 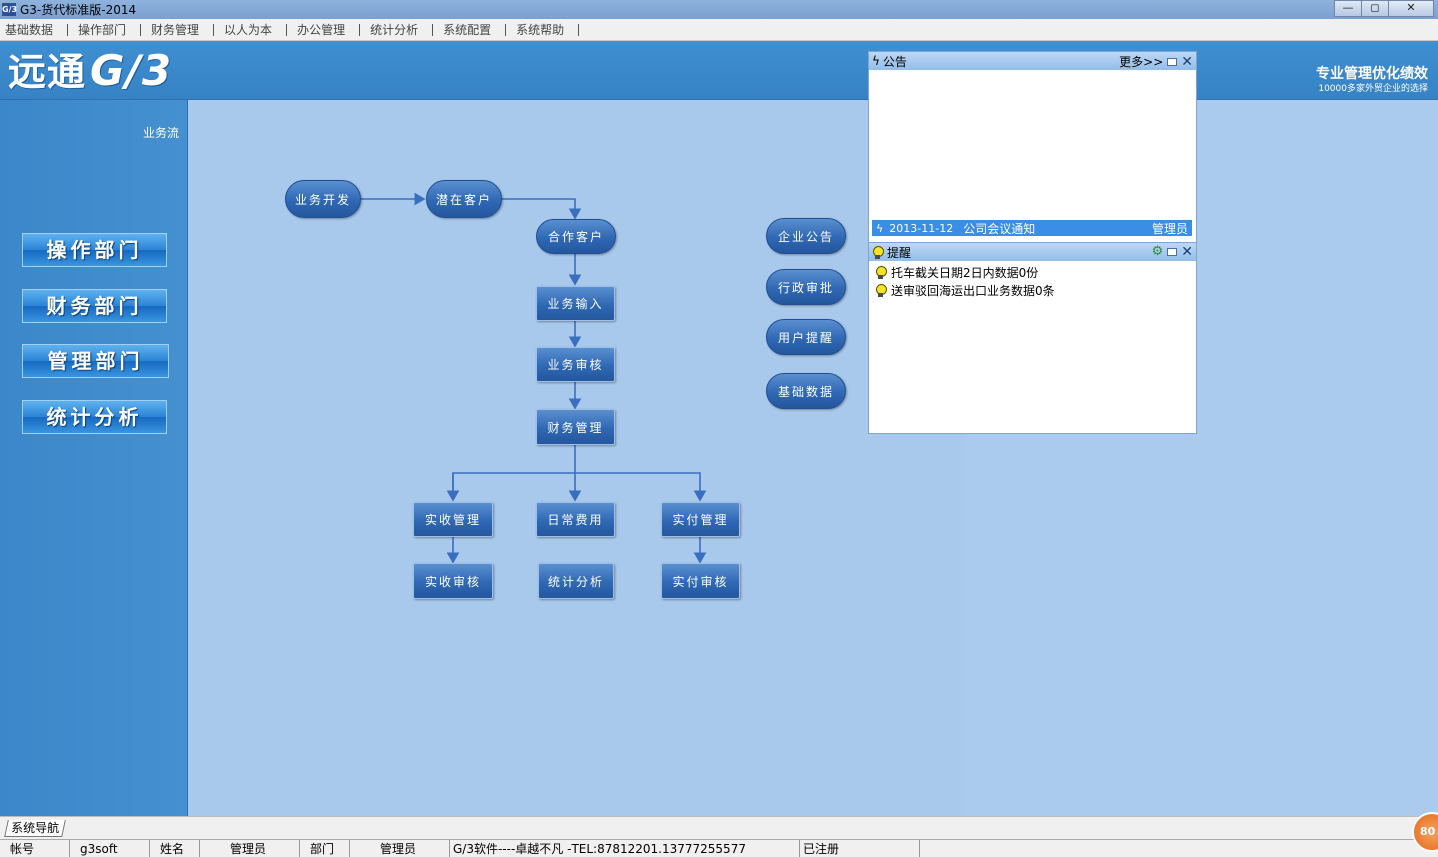 I want to click on flow-node-receipt-management: 实收管理, so click(x=453, y=519).